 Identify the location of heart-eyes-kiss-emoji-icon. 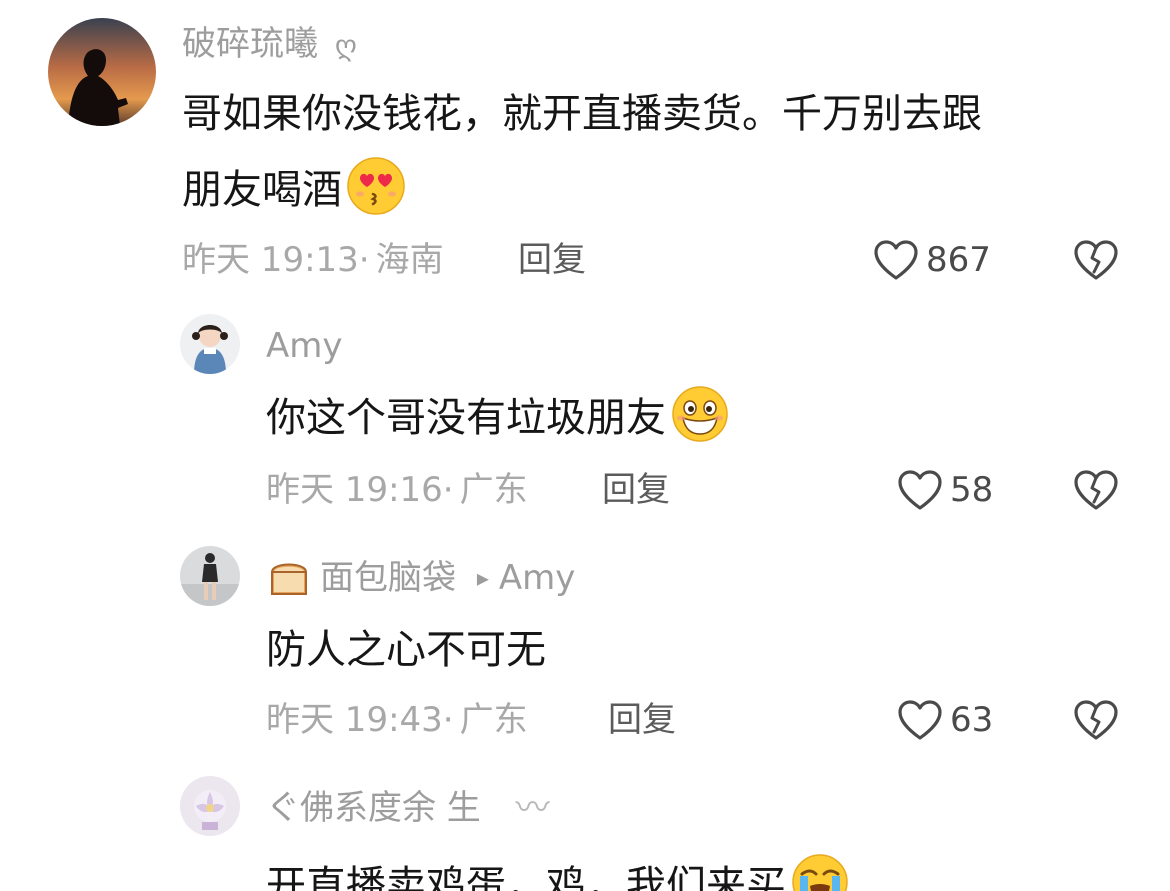
(376, 186).